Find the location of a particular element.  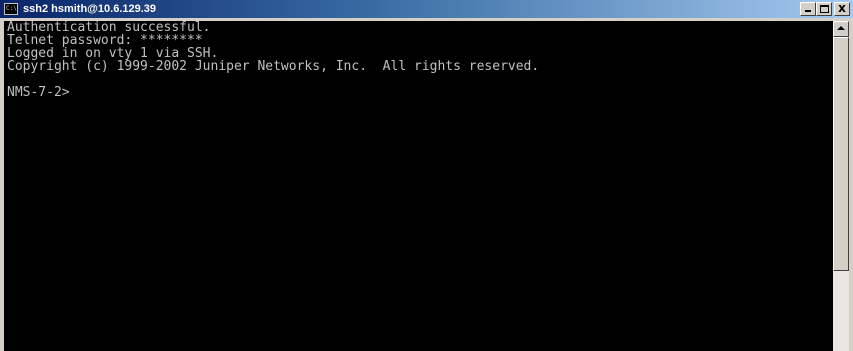

minimize-button is located at coordinates (808, 9).